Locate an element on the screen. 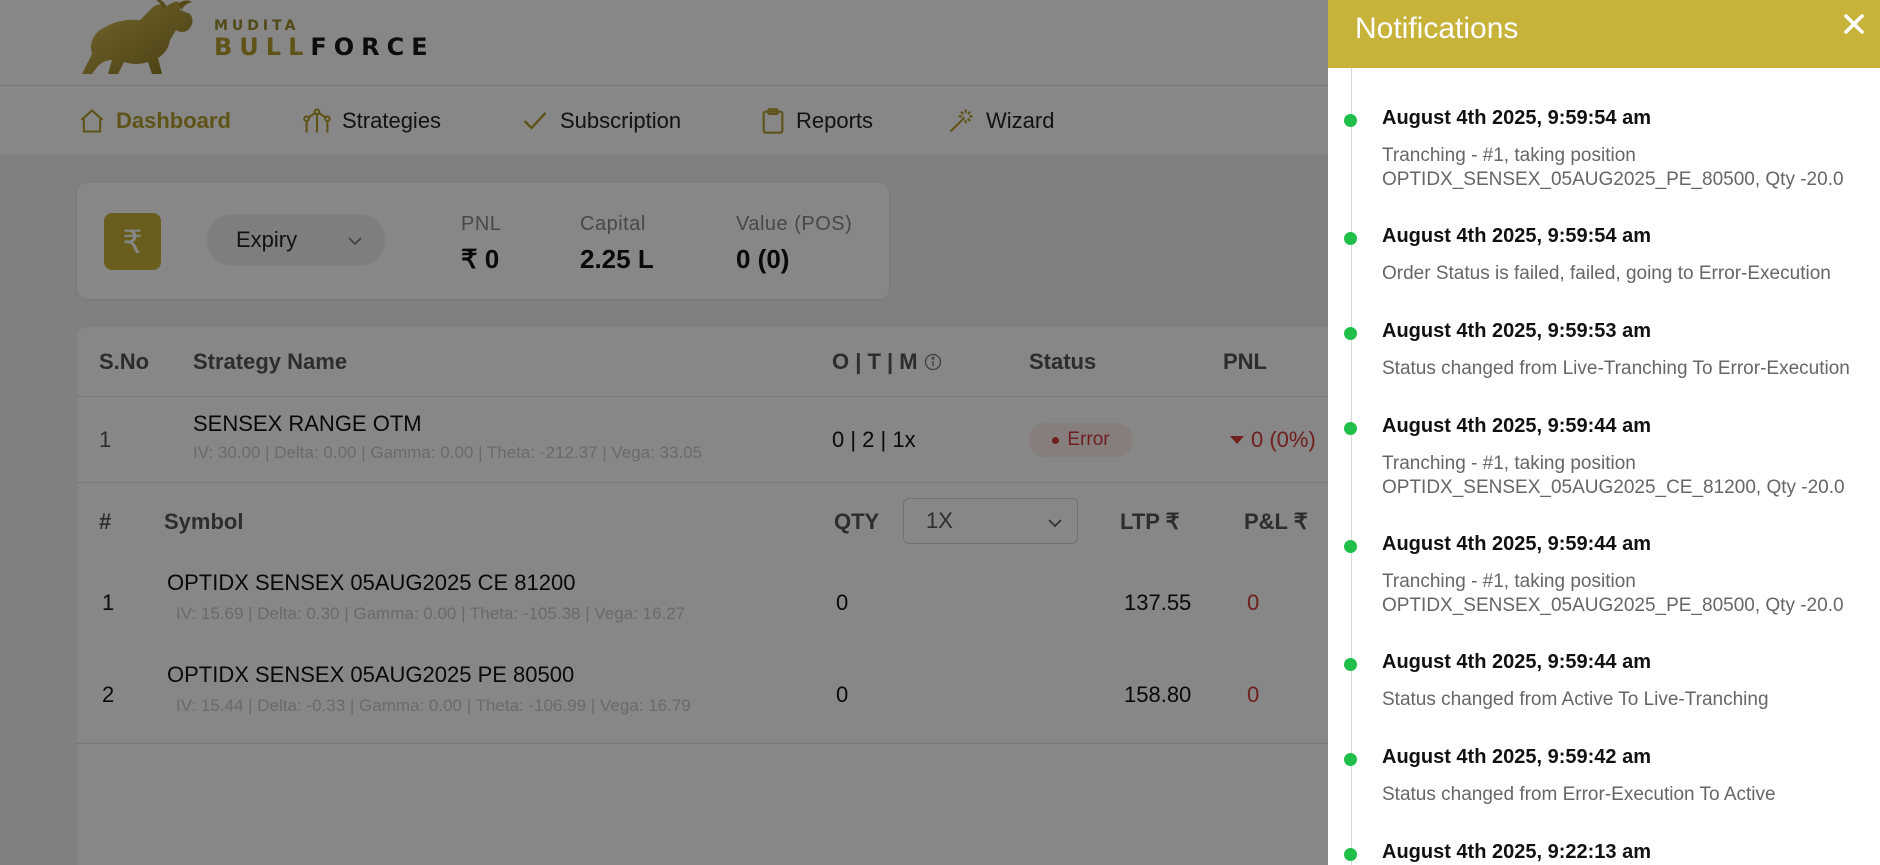  timeline-line is located at coordinates (1351, 466).